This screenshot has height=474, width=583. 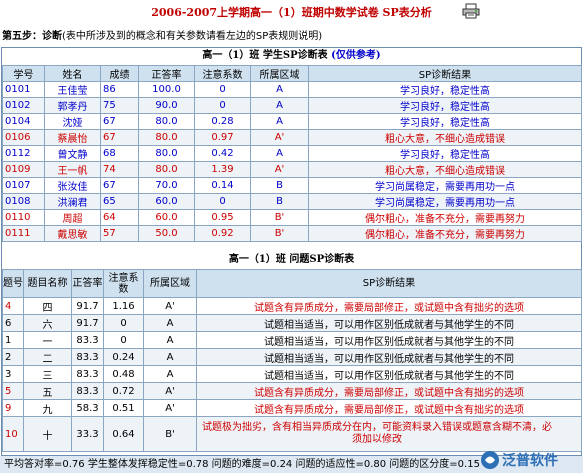 I want to click on question-zone: B', so click(x=170, y=434).